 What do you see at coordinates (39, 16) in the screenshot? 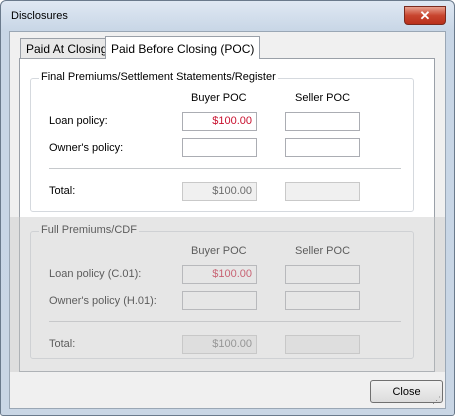
I see `window-title: Disclosures` at bounding box center [39, 16].